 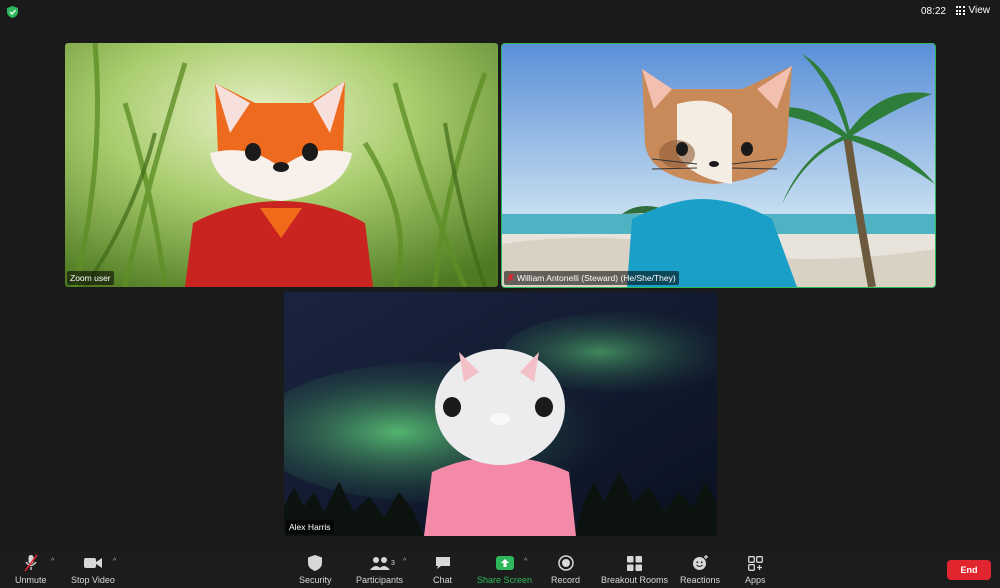 What do you see at coordinates (443, 563) in the screenshot?
I see `chat-bubble-icon` at bounding box center [443, 563].